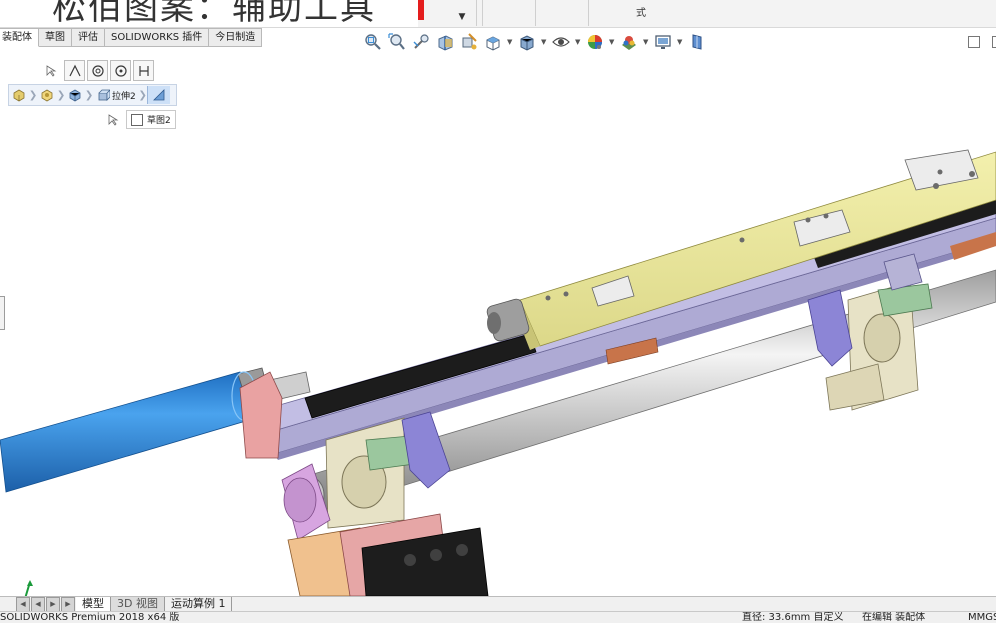 The image size is (996, 623). I want to click on tab-sketch: 草图, so click(55, 37).